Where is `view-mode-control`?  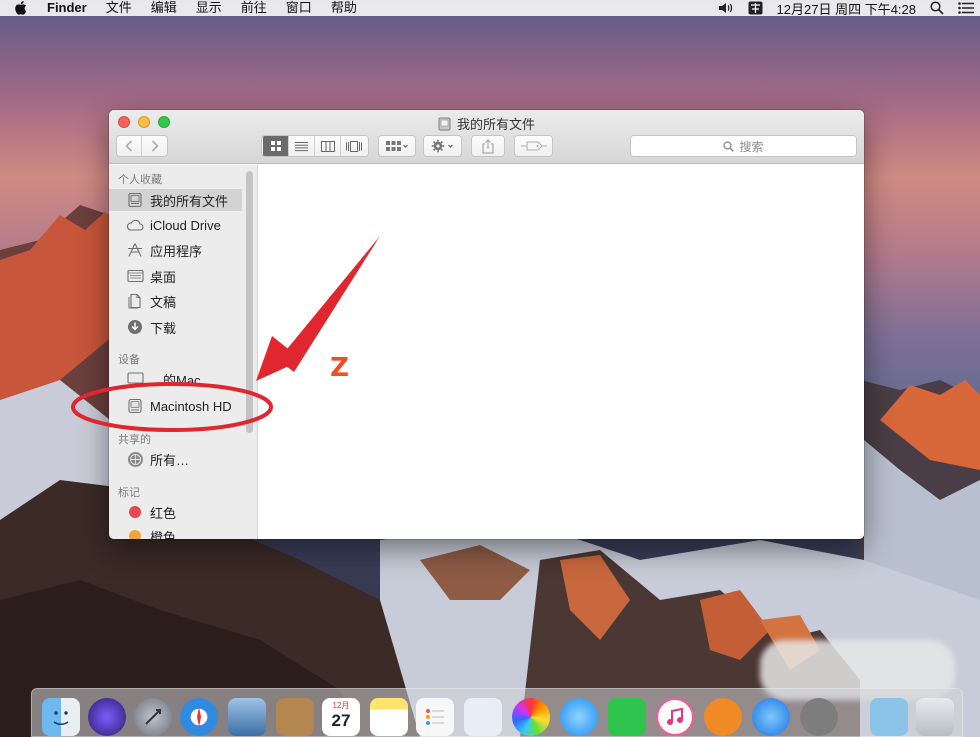
view-mode-control is located at coordinates (315, 146).